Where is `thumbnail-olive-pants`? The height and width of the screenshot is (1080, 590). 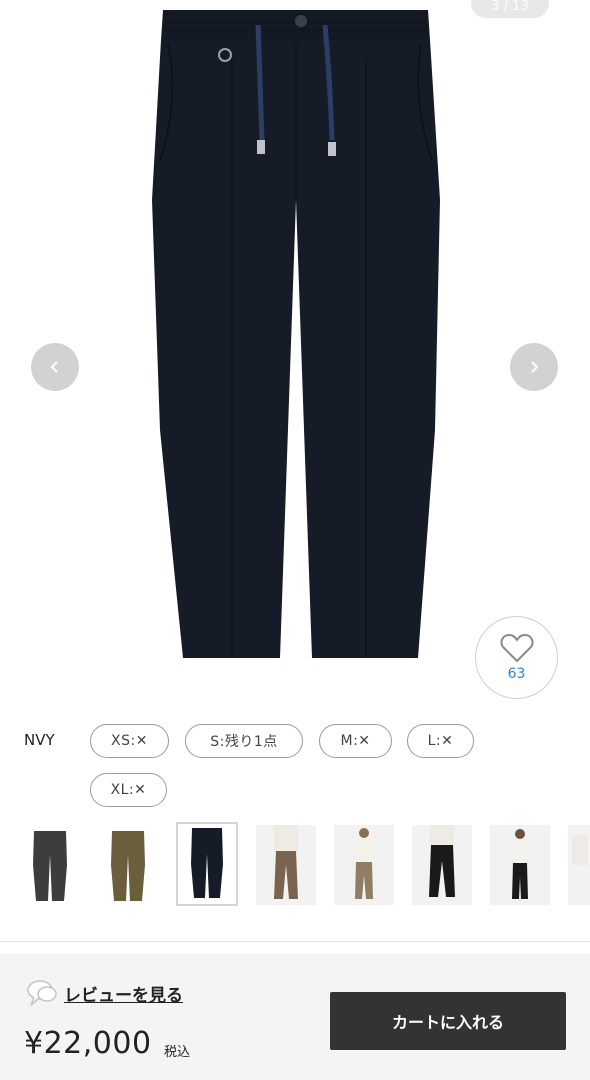
thumbnail-olive-pants is located at coordinates (128, 865).